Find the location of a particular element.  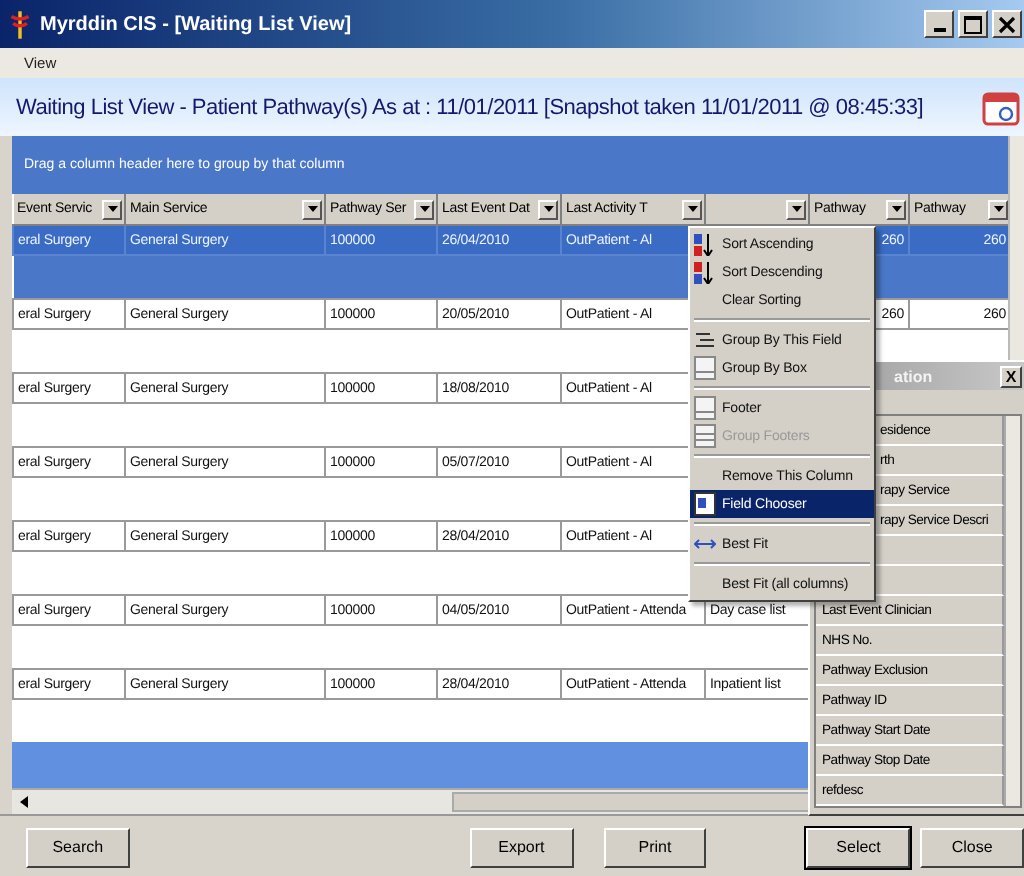

page-heading: Waiting List View - Patient Pathway(s) As at : 11/01/2011 [Snapshot taken 11/01/2011 @ 08:45:33] is located at coordinates (470, 107).